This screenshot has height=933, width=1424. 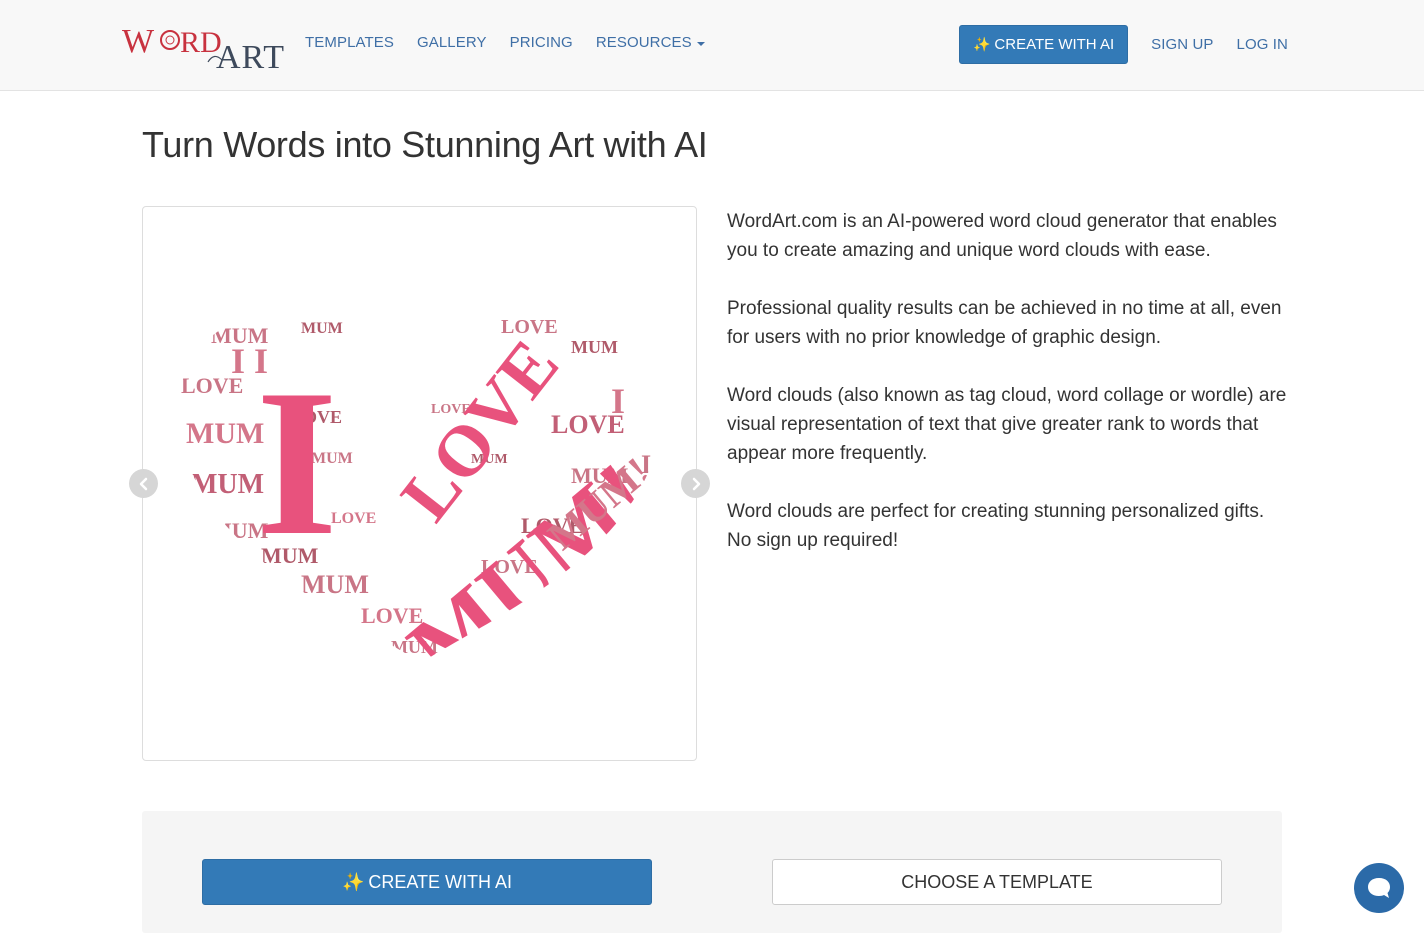 I want to click on chat-button, so click(x=1379, y=888).